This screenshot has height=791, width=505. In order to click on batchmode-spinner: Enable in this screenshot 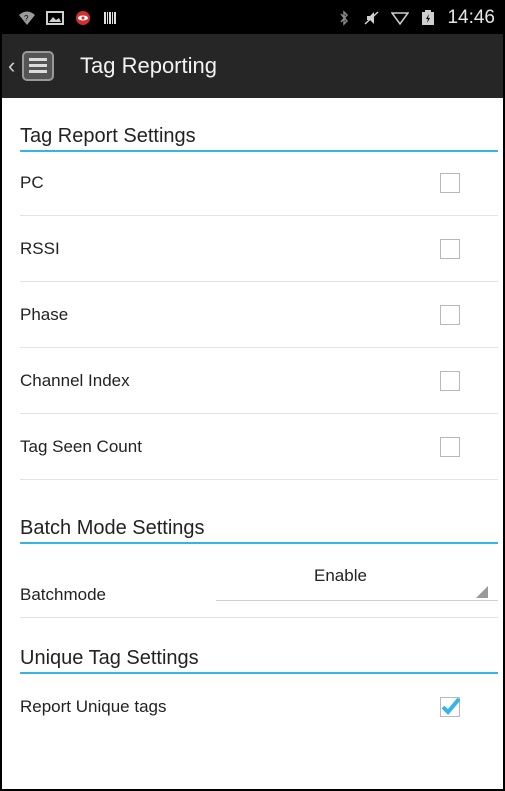, I will do `click(357, 583)`.